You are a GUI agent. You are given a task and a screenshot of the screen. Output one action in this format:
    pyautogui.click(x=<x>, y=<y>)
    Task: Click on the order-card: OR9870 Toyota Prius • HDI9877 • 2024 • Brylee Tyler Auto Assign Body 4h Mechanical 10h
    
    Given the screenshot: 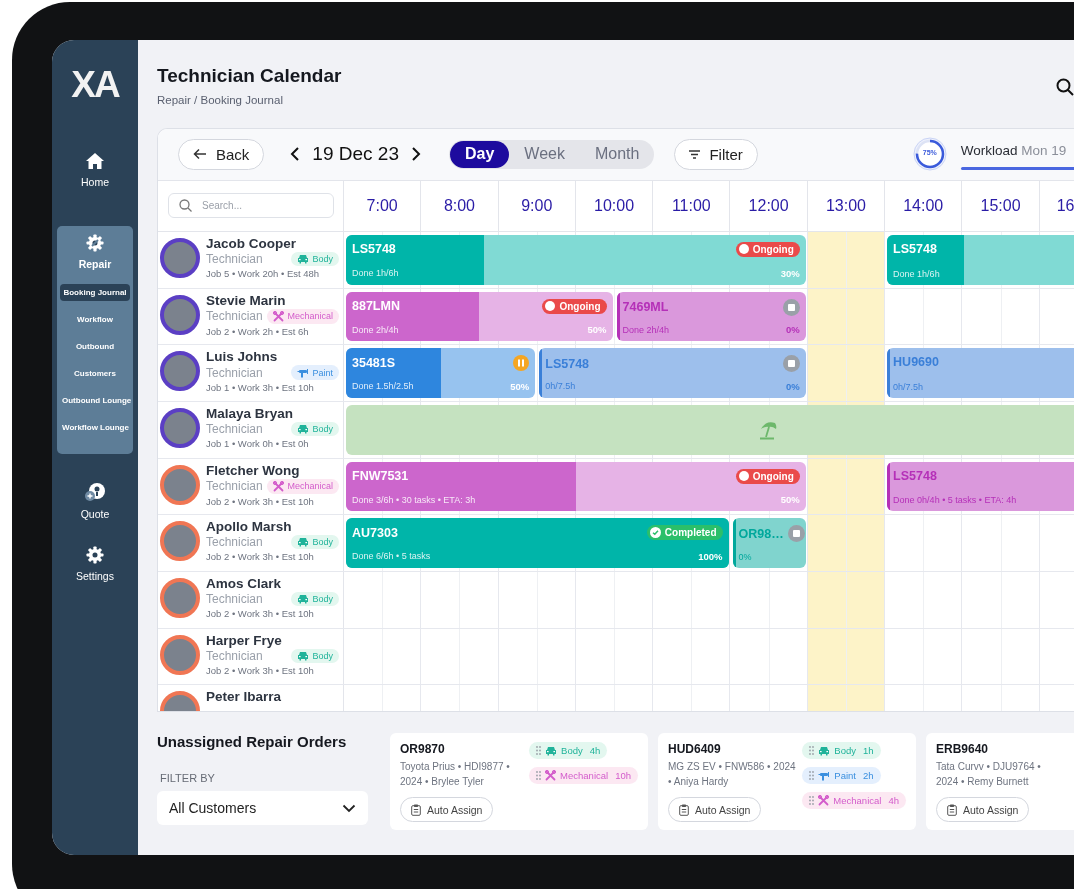 What is the action you would take?
    pyautogui.click(x=519, y=782)
    